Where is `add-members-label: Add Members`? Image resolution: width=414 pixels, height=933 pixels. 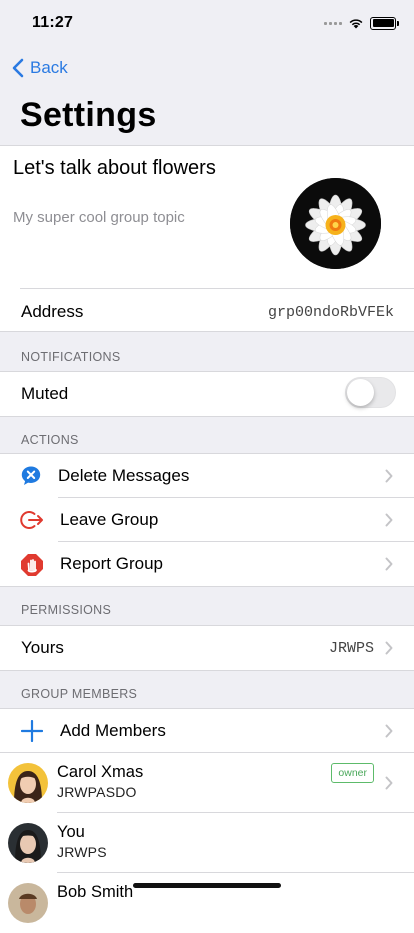
add-members-label: Add Members is located at coordinates (113, 730).